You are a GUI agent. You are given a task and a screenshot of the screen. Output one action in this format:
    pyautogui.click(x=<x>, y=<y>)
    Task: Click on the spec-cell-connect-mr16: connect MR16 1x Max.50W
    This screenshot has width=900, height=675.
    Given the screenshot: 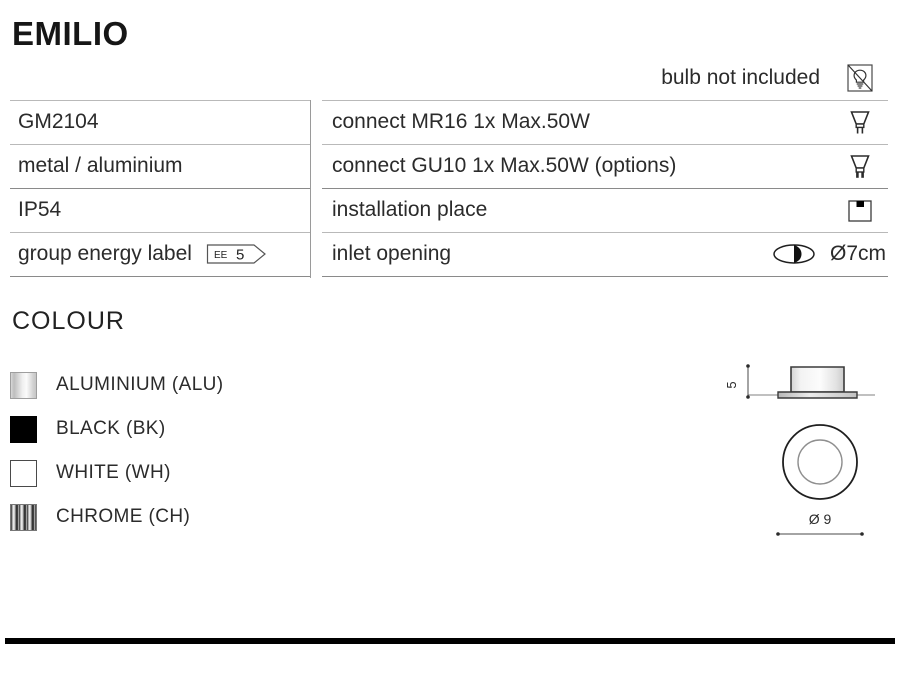 What is the action you would take?
    pyautogui.click(x=599, y=122)
    